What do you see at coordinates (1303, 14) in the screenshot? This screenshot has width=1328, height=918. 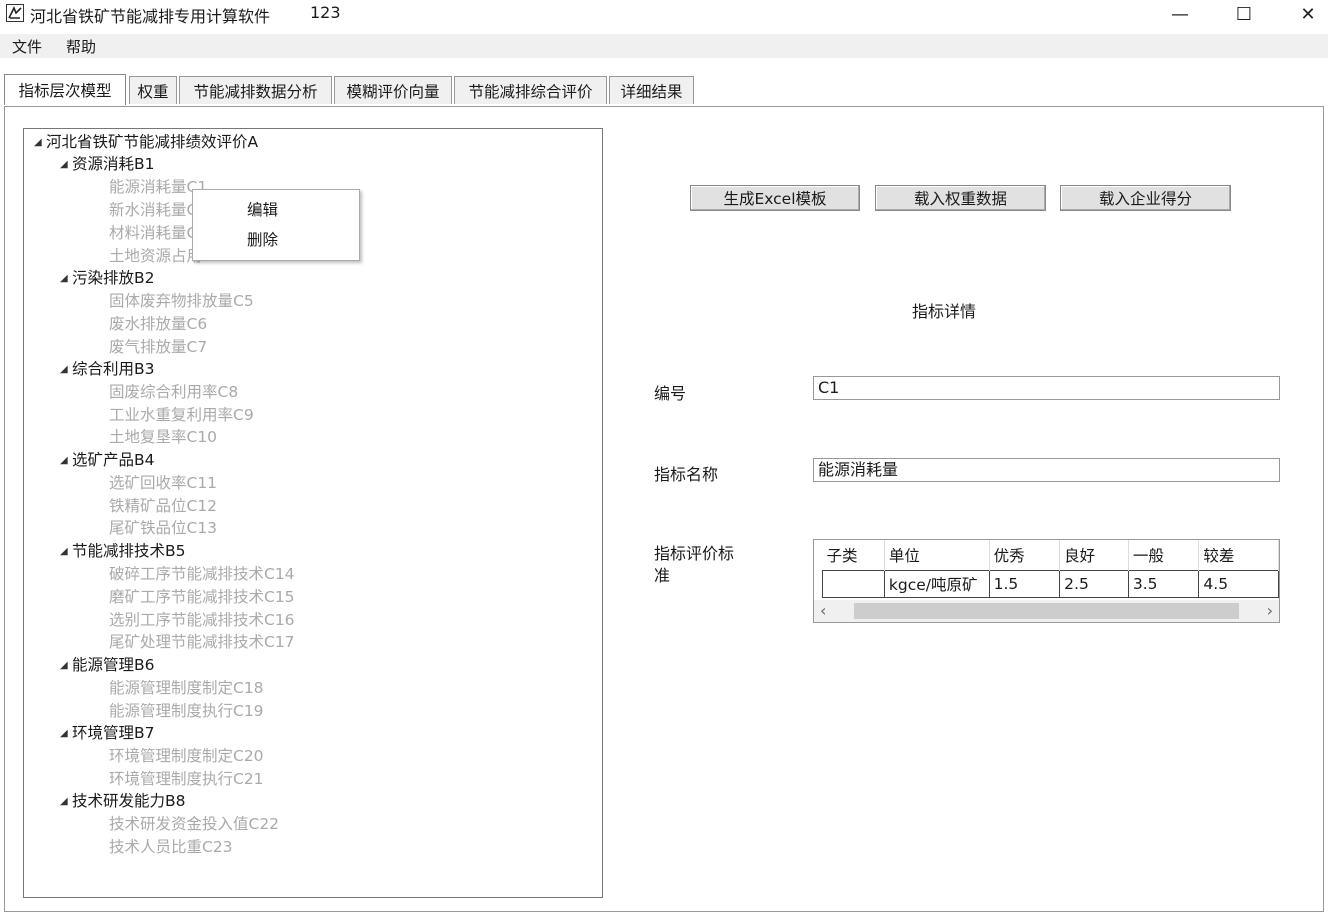 I see `close-button: ✕` at bounding box center [1303, 14].